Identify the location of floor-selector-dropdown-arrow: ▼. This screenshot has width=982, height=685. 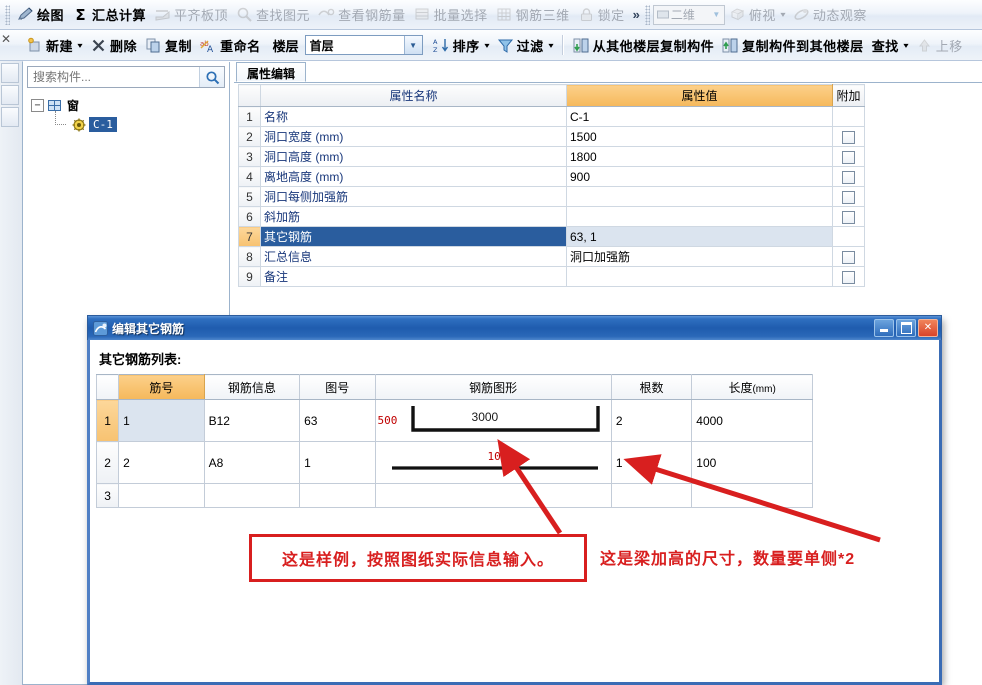
(412, 45).